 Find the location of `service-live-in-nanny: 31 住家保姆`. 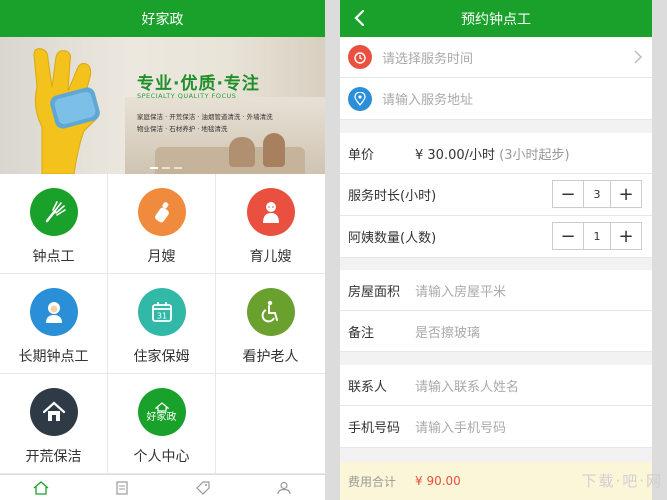

service-live-in-nanny: 31 住家保姆 is located at coordinates (162, 324).